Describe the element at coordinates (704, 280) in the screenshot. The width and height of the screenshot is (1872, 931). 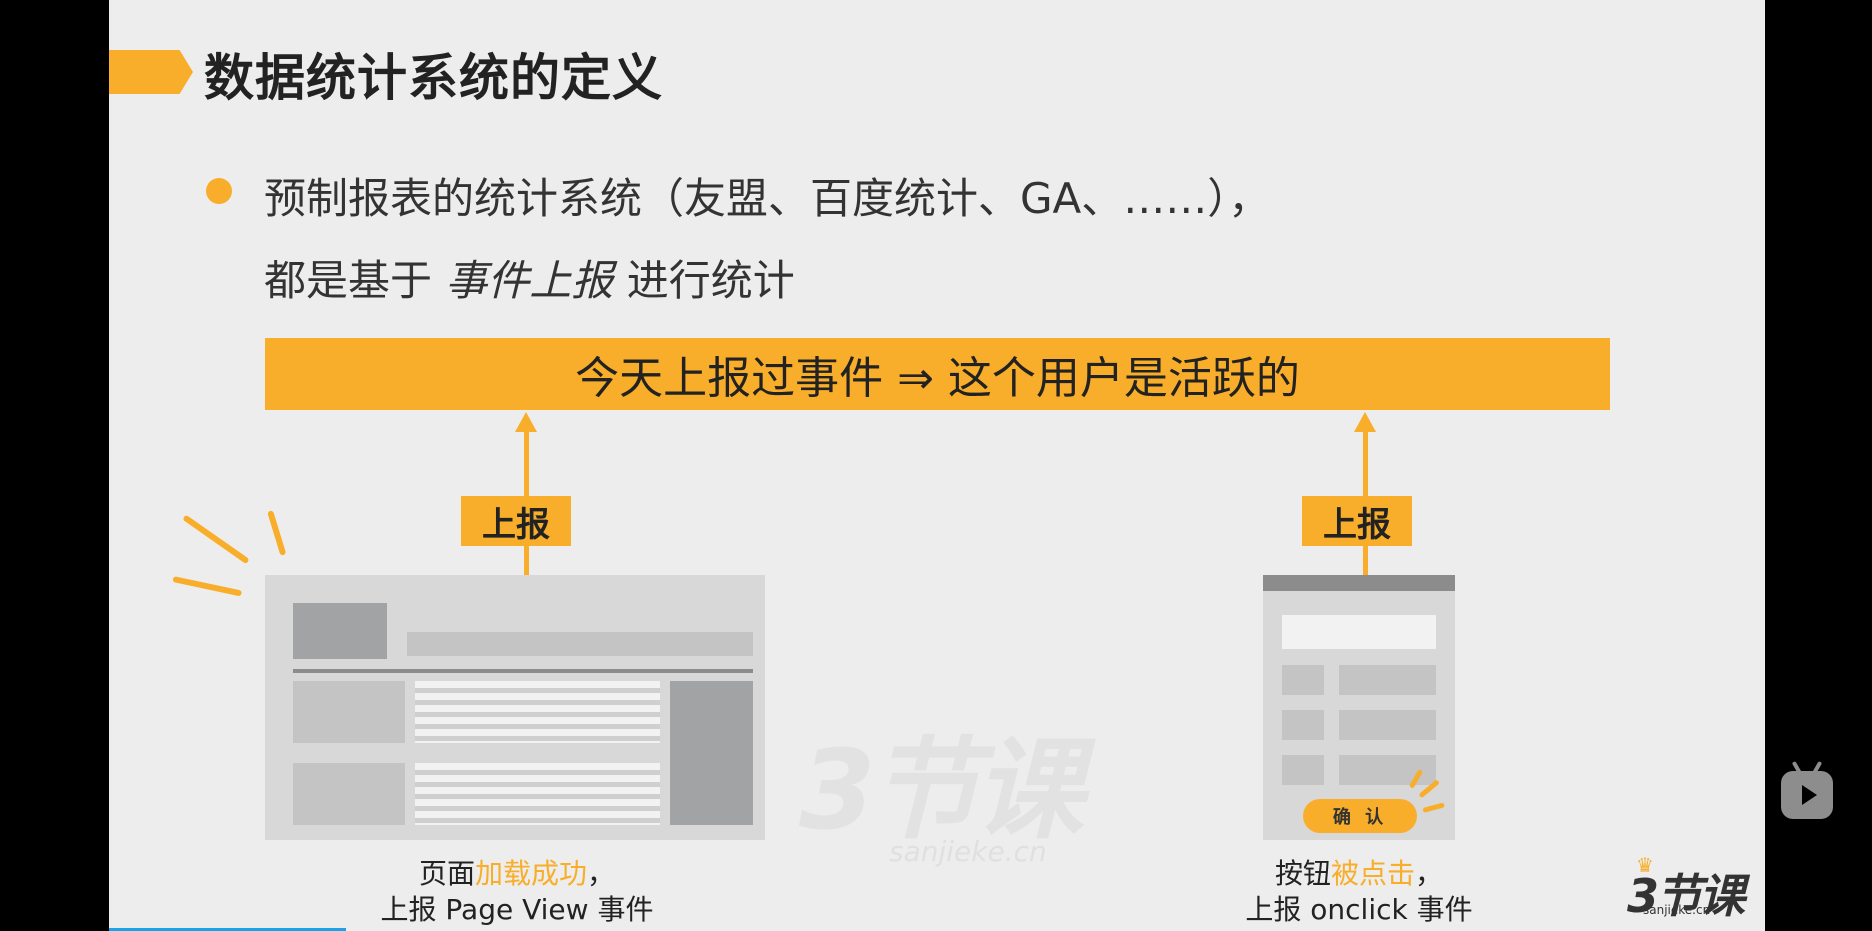
I see `bullet-line-2-suffix: 进行统计` at that location.